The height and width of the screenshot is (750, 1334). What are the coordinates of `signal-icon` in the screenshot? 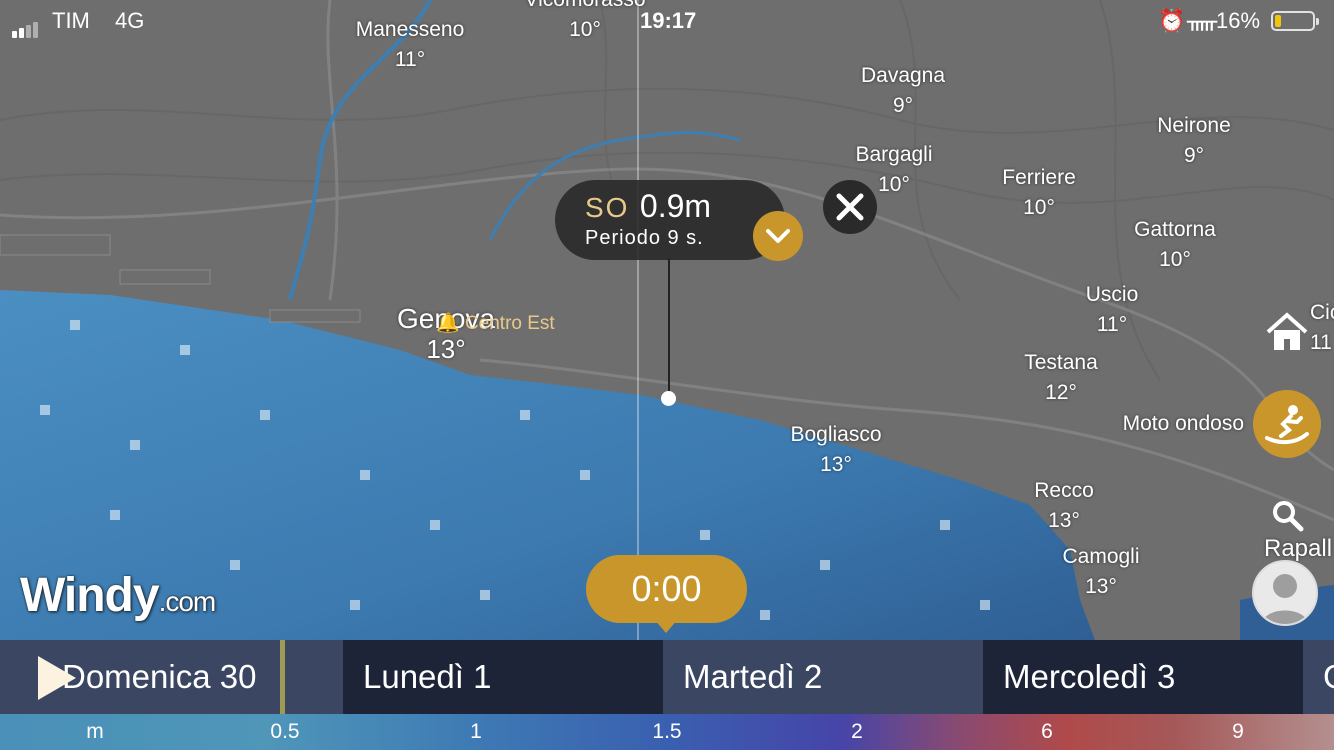 It's located at (26, 25).